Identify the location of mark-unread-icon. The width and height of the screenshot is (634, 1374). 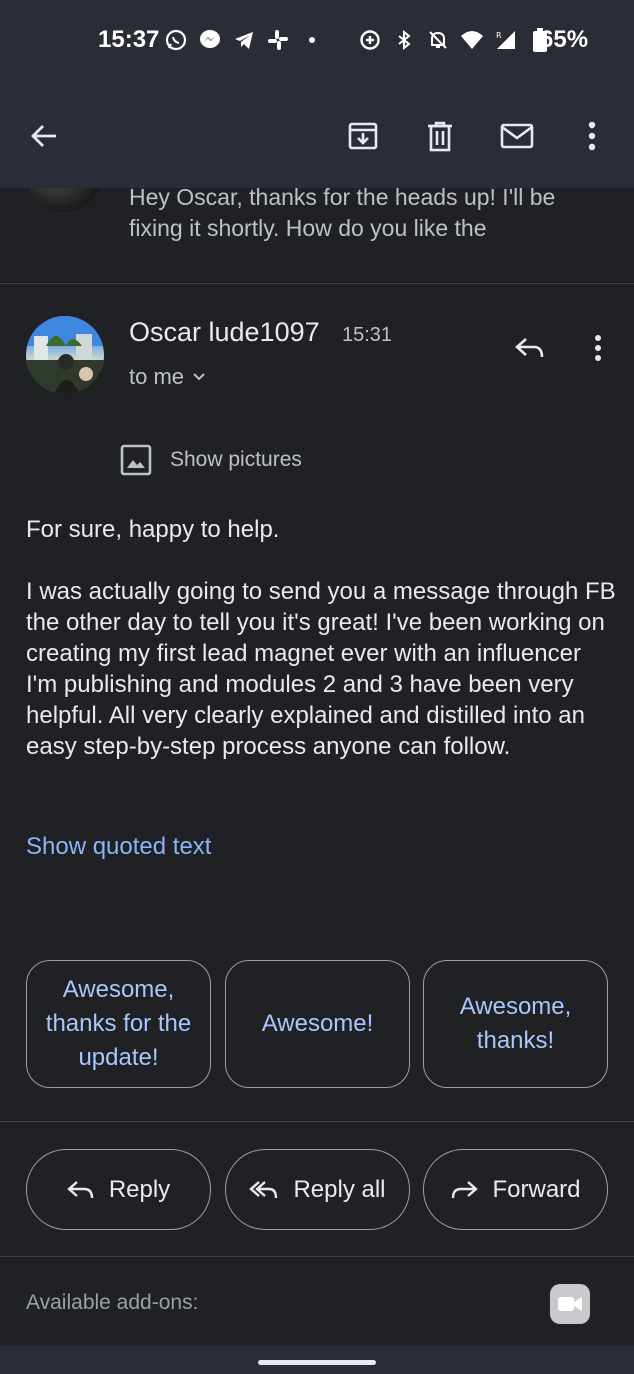
(517, 136).